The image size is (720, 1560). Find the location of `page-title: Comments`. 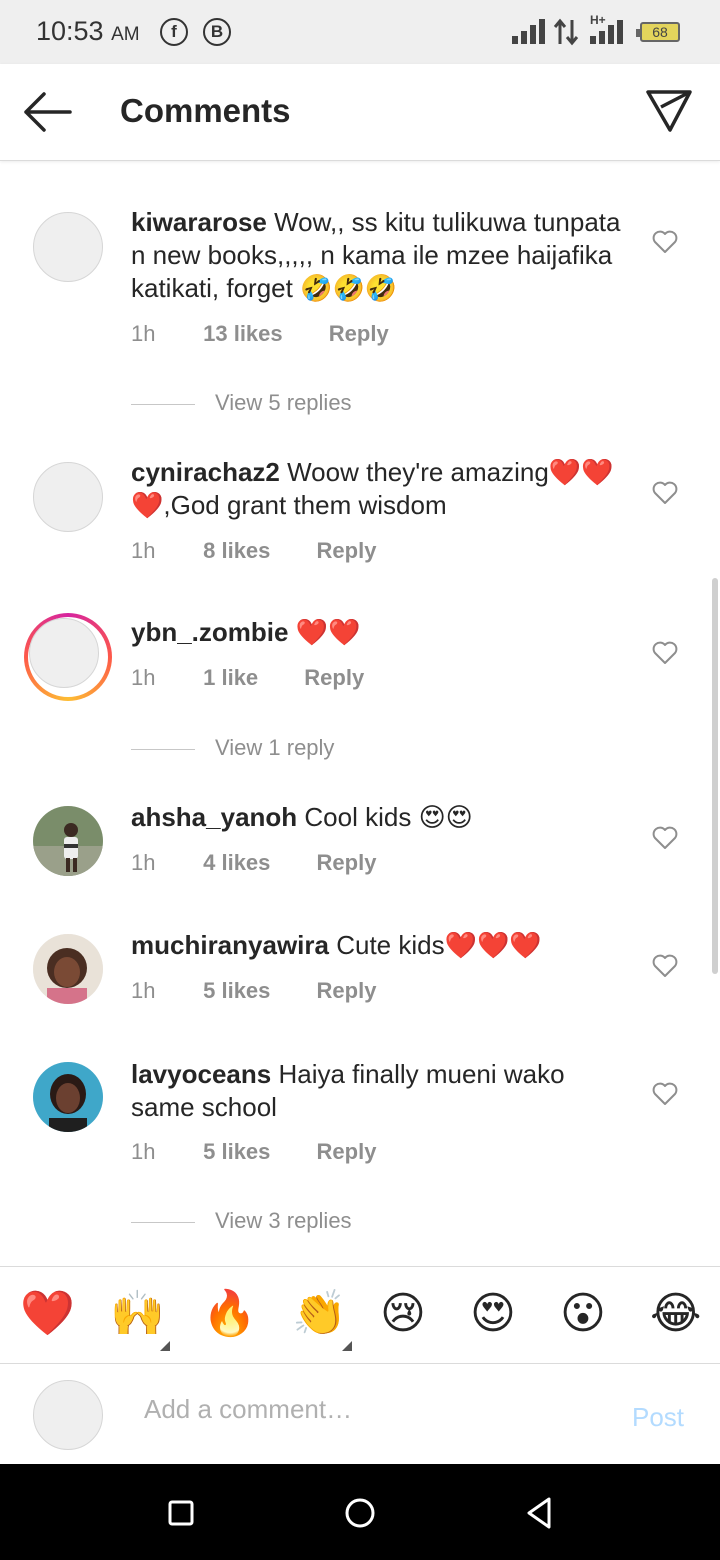

page-title: Comments is located at coordinates (205, 110).